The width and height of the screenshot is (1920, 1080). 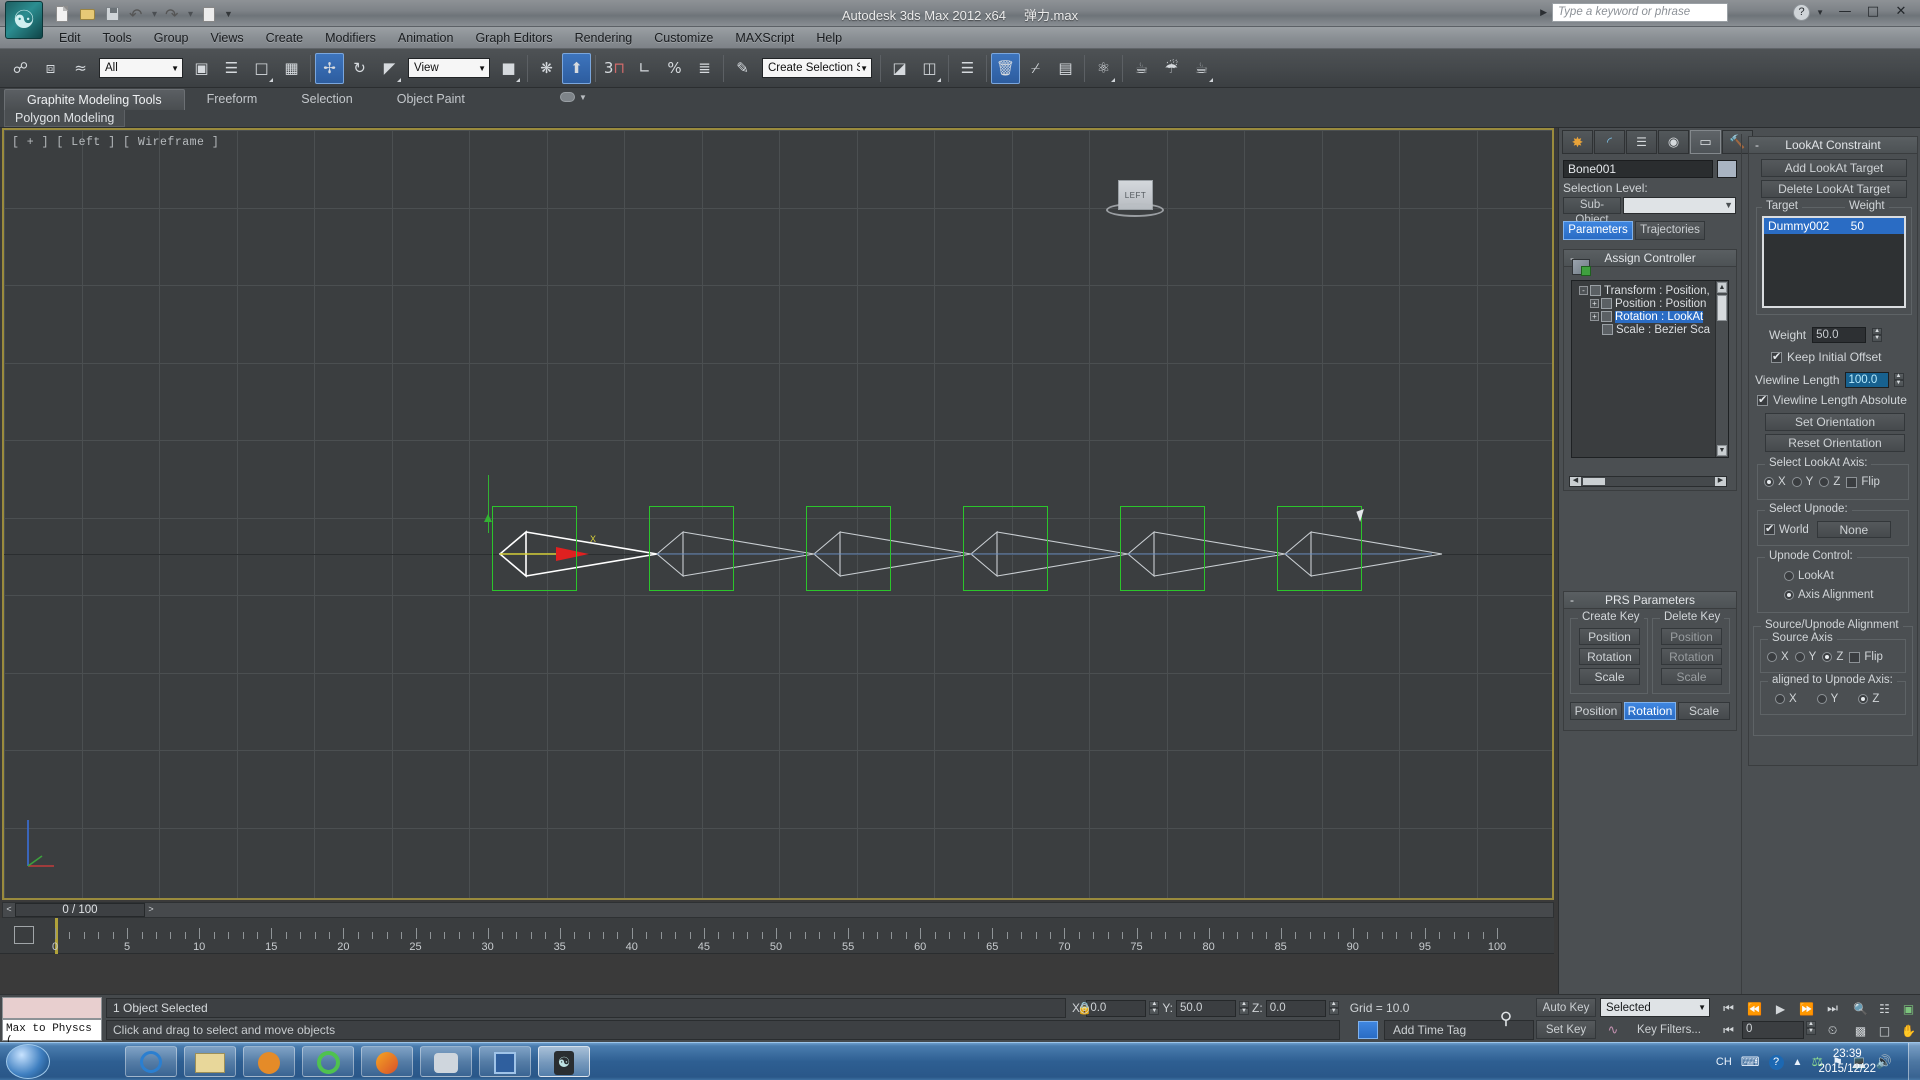 I want to click on prs-rotation-button: Rotation, so click(x=1650, y=711).